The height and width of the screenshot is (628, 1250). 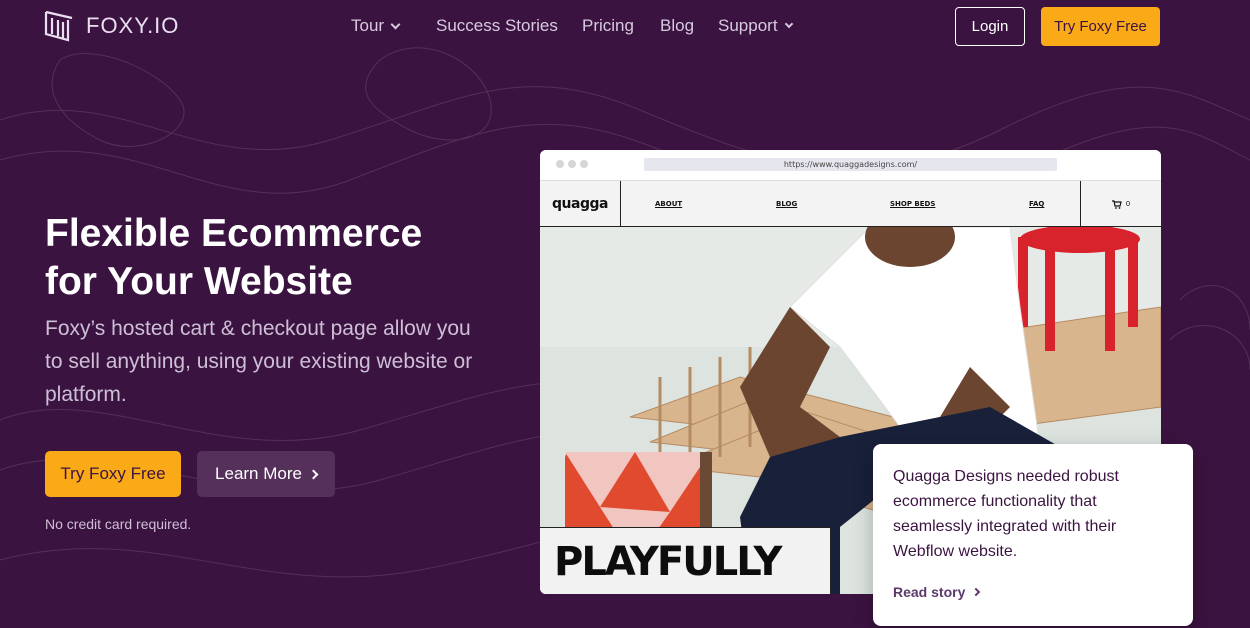 What do you see at coordinates (677, 25) in the screenshot?
I see `nav-item-label: Blog` at bounding box center [677, 25].